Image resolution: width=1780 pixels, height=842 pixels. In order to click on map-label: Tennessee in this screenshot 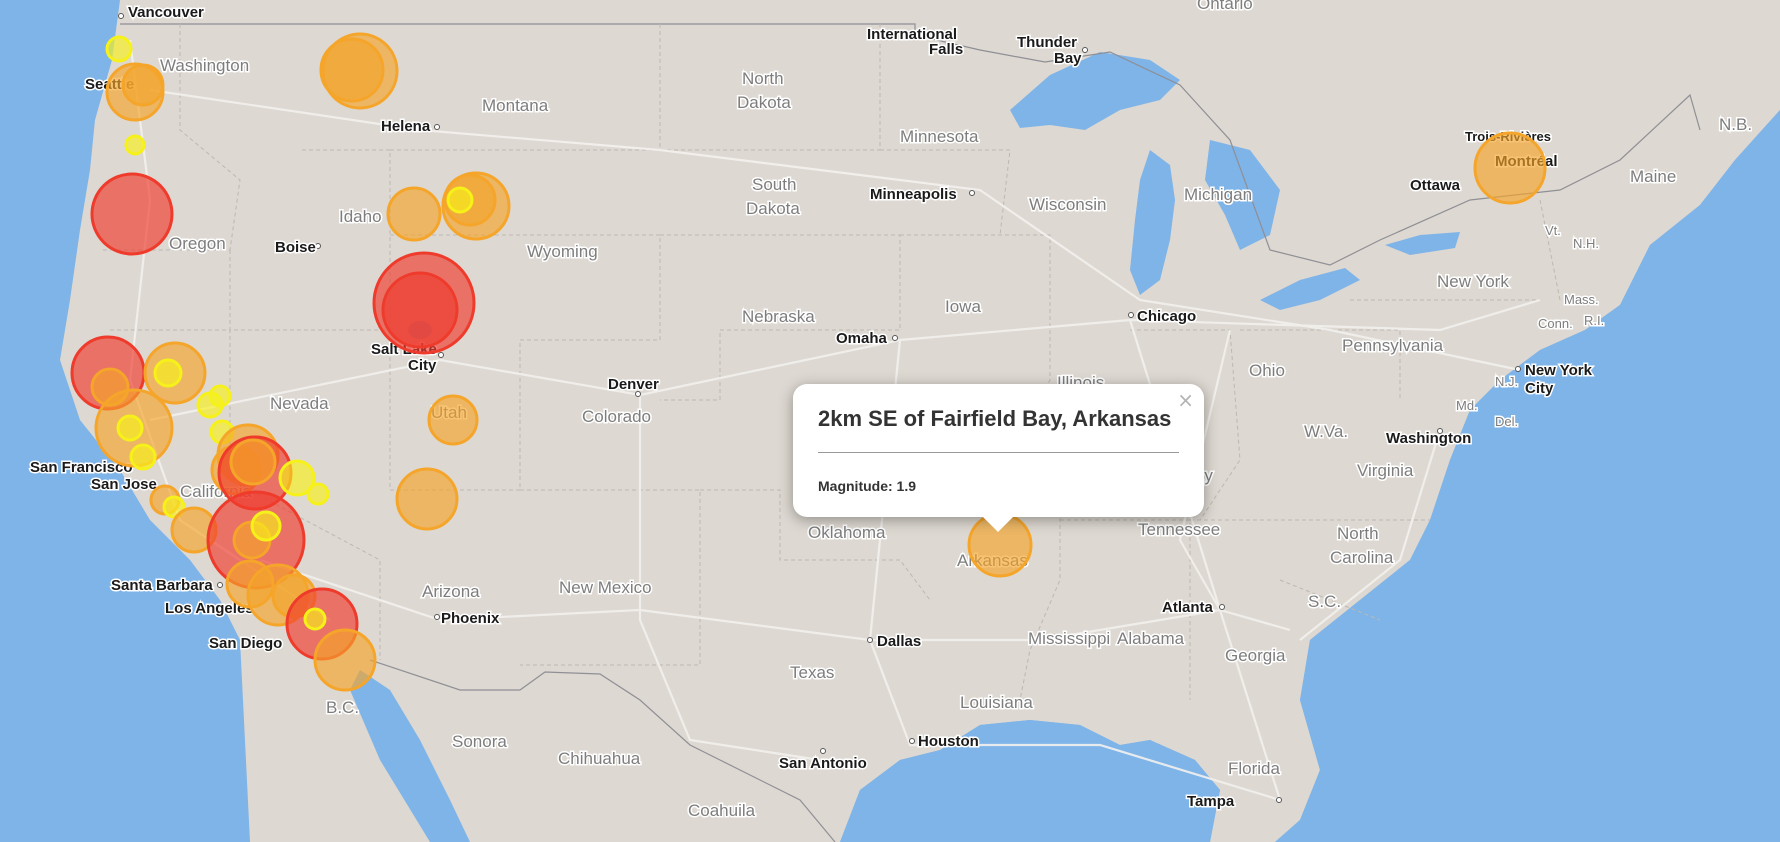, I will do `click(1179, 529)`.